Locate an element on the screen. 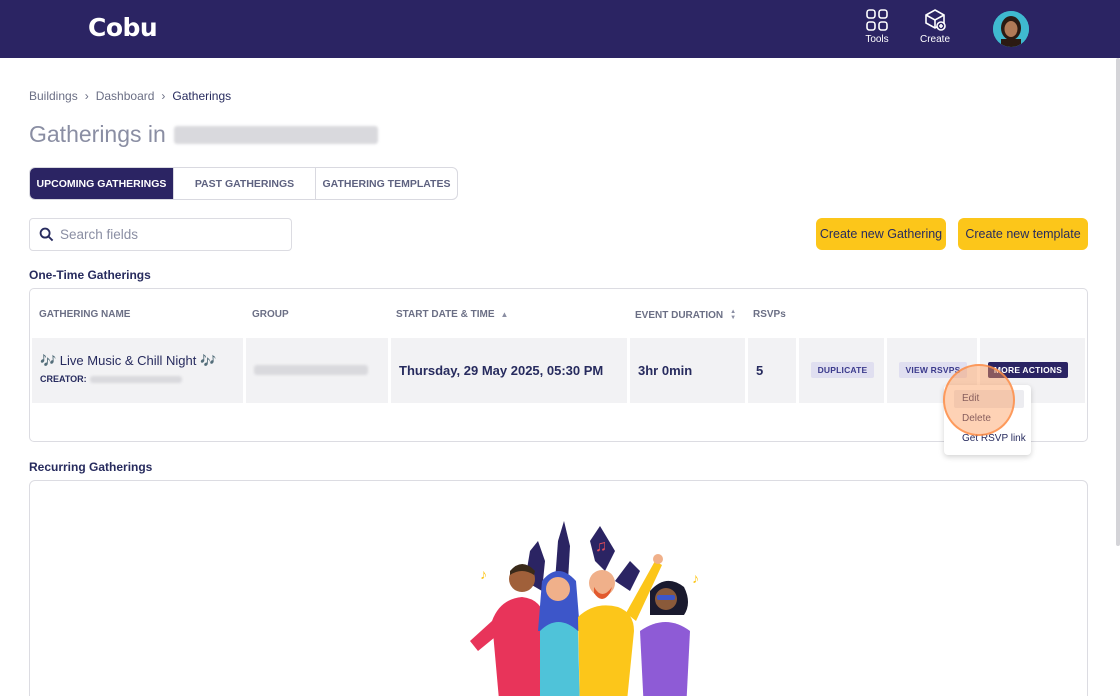  create-button: Create is located at coordinates (935, 26).